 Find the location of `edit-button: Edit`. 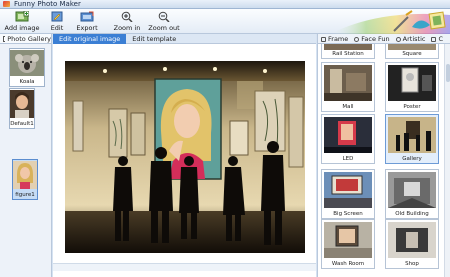

edit-button: Edit is located at coordinates (57, 21).